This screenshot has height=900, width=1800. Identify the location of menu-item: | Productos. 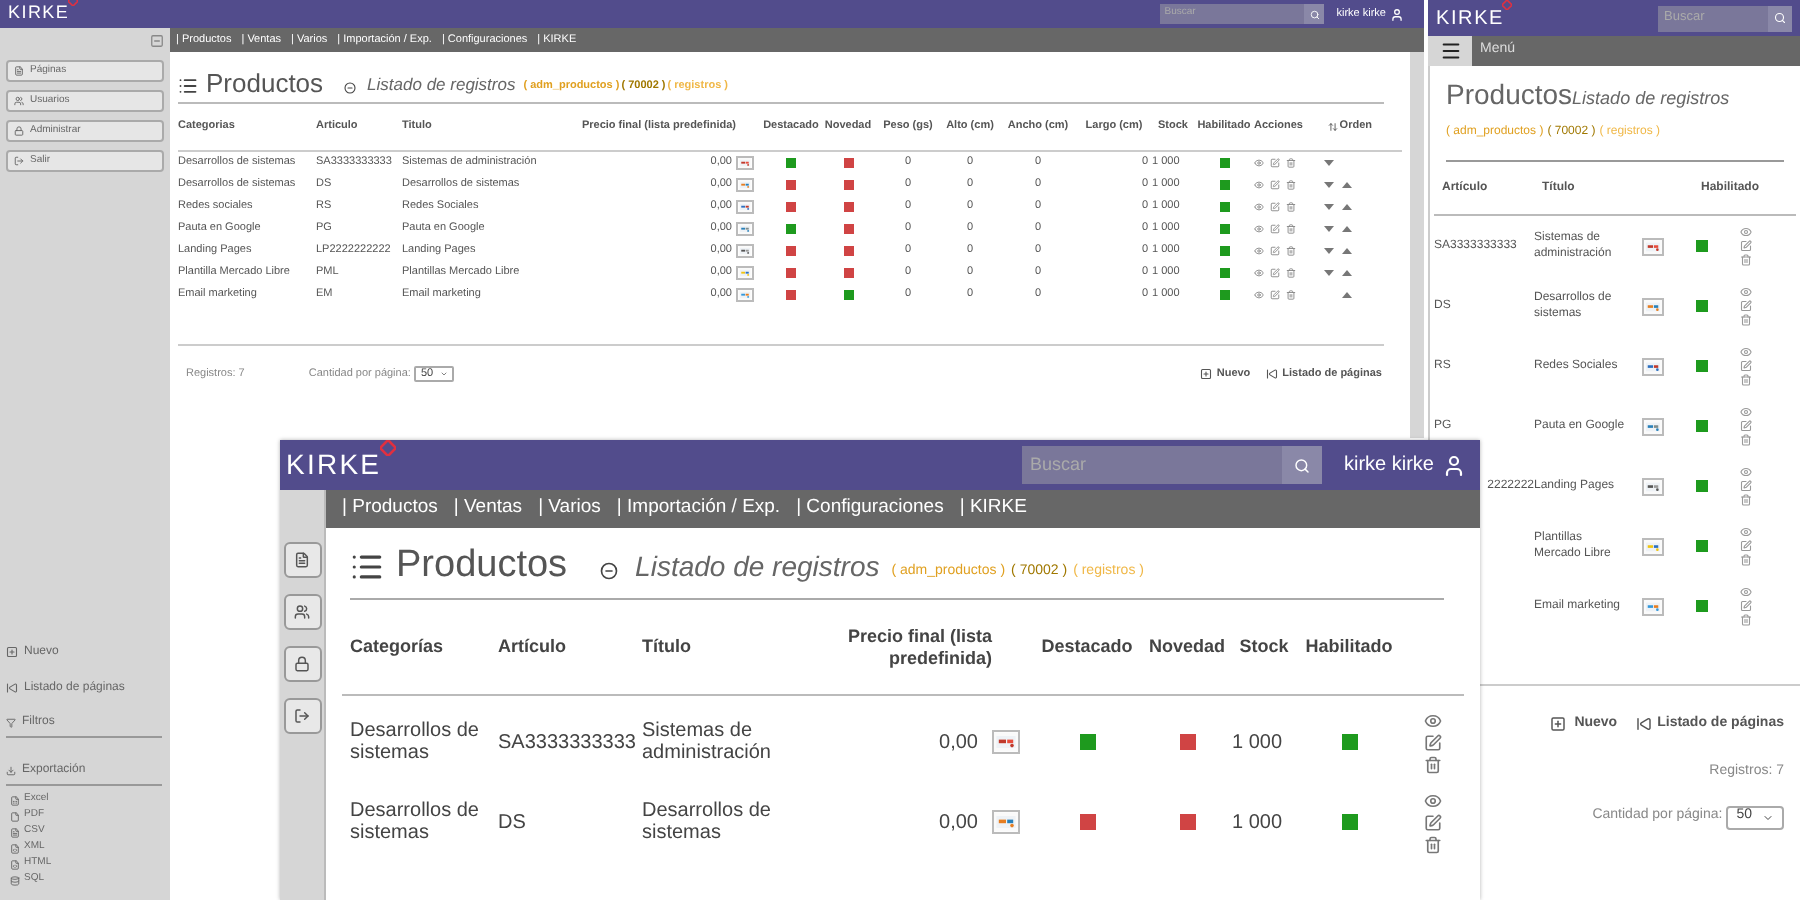
(390, 509).